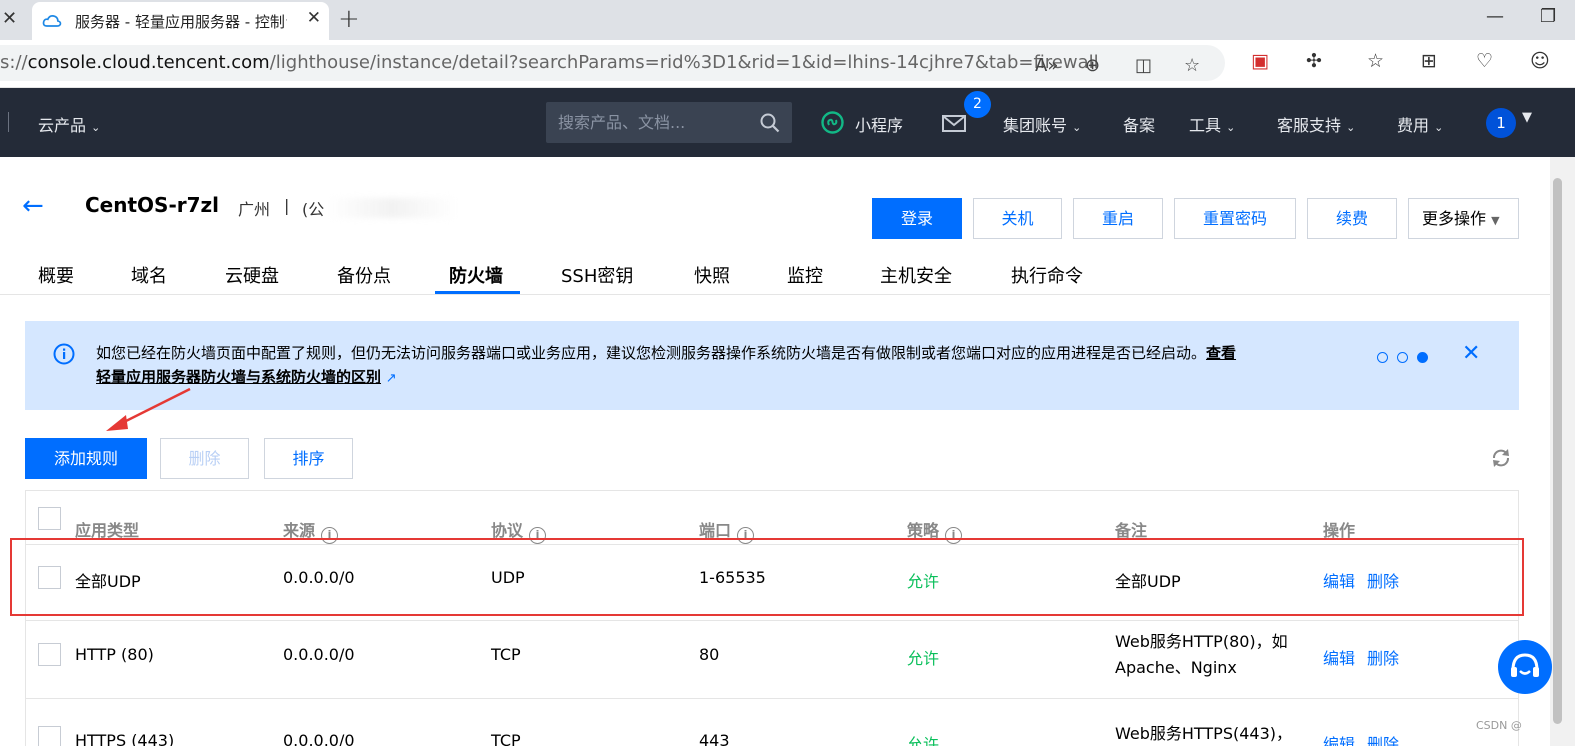 Image resolution: width=1575 pixels, height=746 pixels. What do you see at coordinates (1192, 65) in the screenshot?
I see `favorite-star-icon: ☆` at bounding box center [1192, 65].